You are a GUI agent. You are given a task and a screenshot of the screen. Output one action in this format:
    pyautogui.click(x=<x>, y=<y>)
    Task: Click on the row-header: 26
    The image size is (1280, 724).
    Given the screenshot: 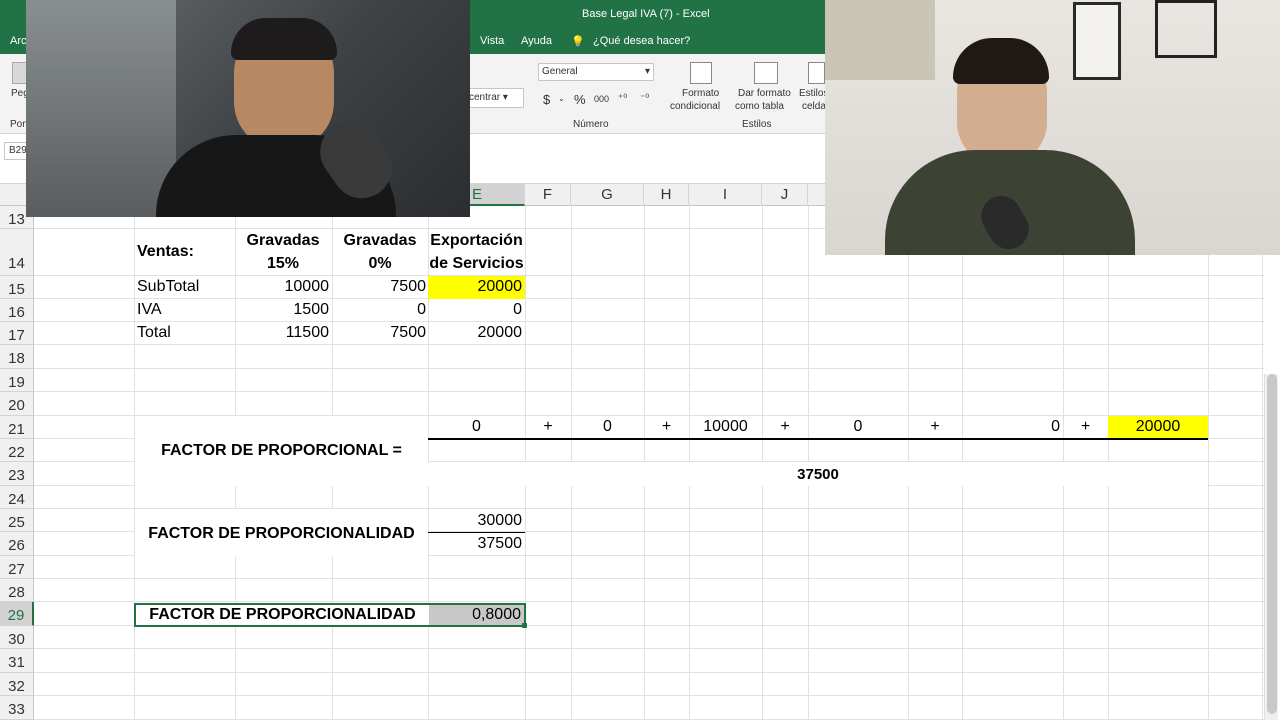 What is the action you would take?
    pyautogui.click(x=17, y=544)
    